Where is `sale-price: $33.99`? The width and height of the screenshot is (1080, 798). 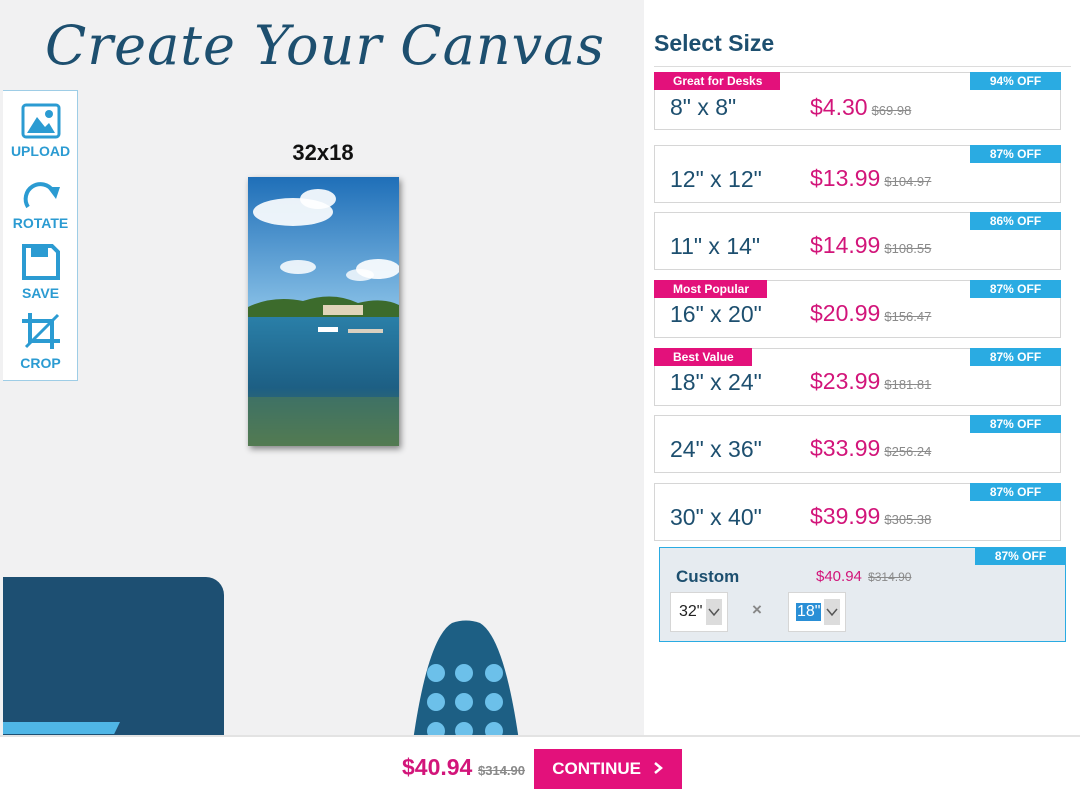
sale-price: $33.99 is located at coordinates (845, 448).